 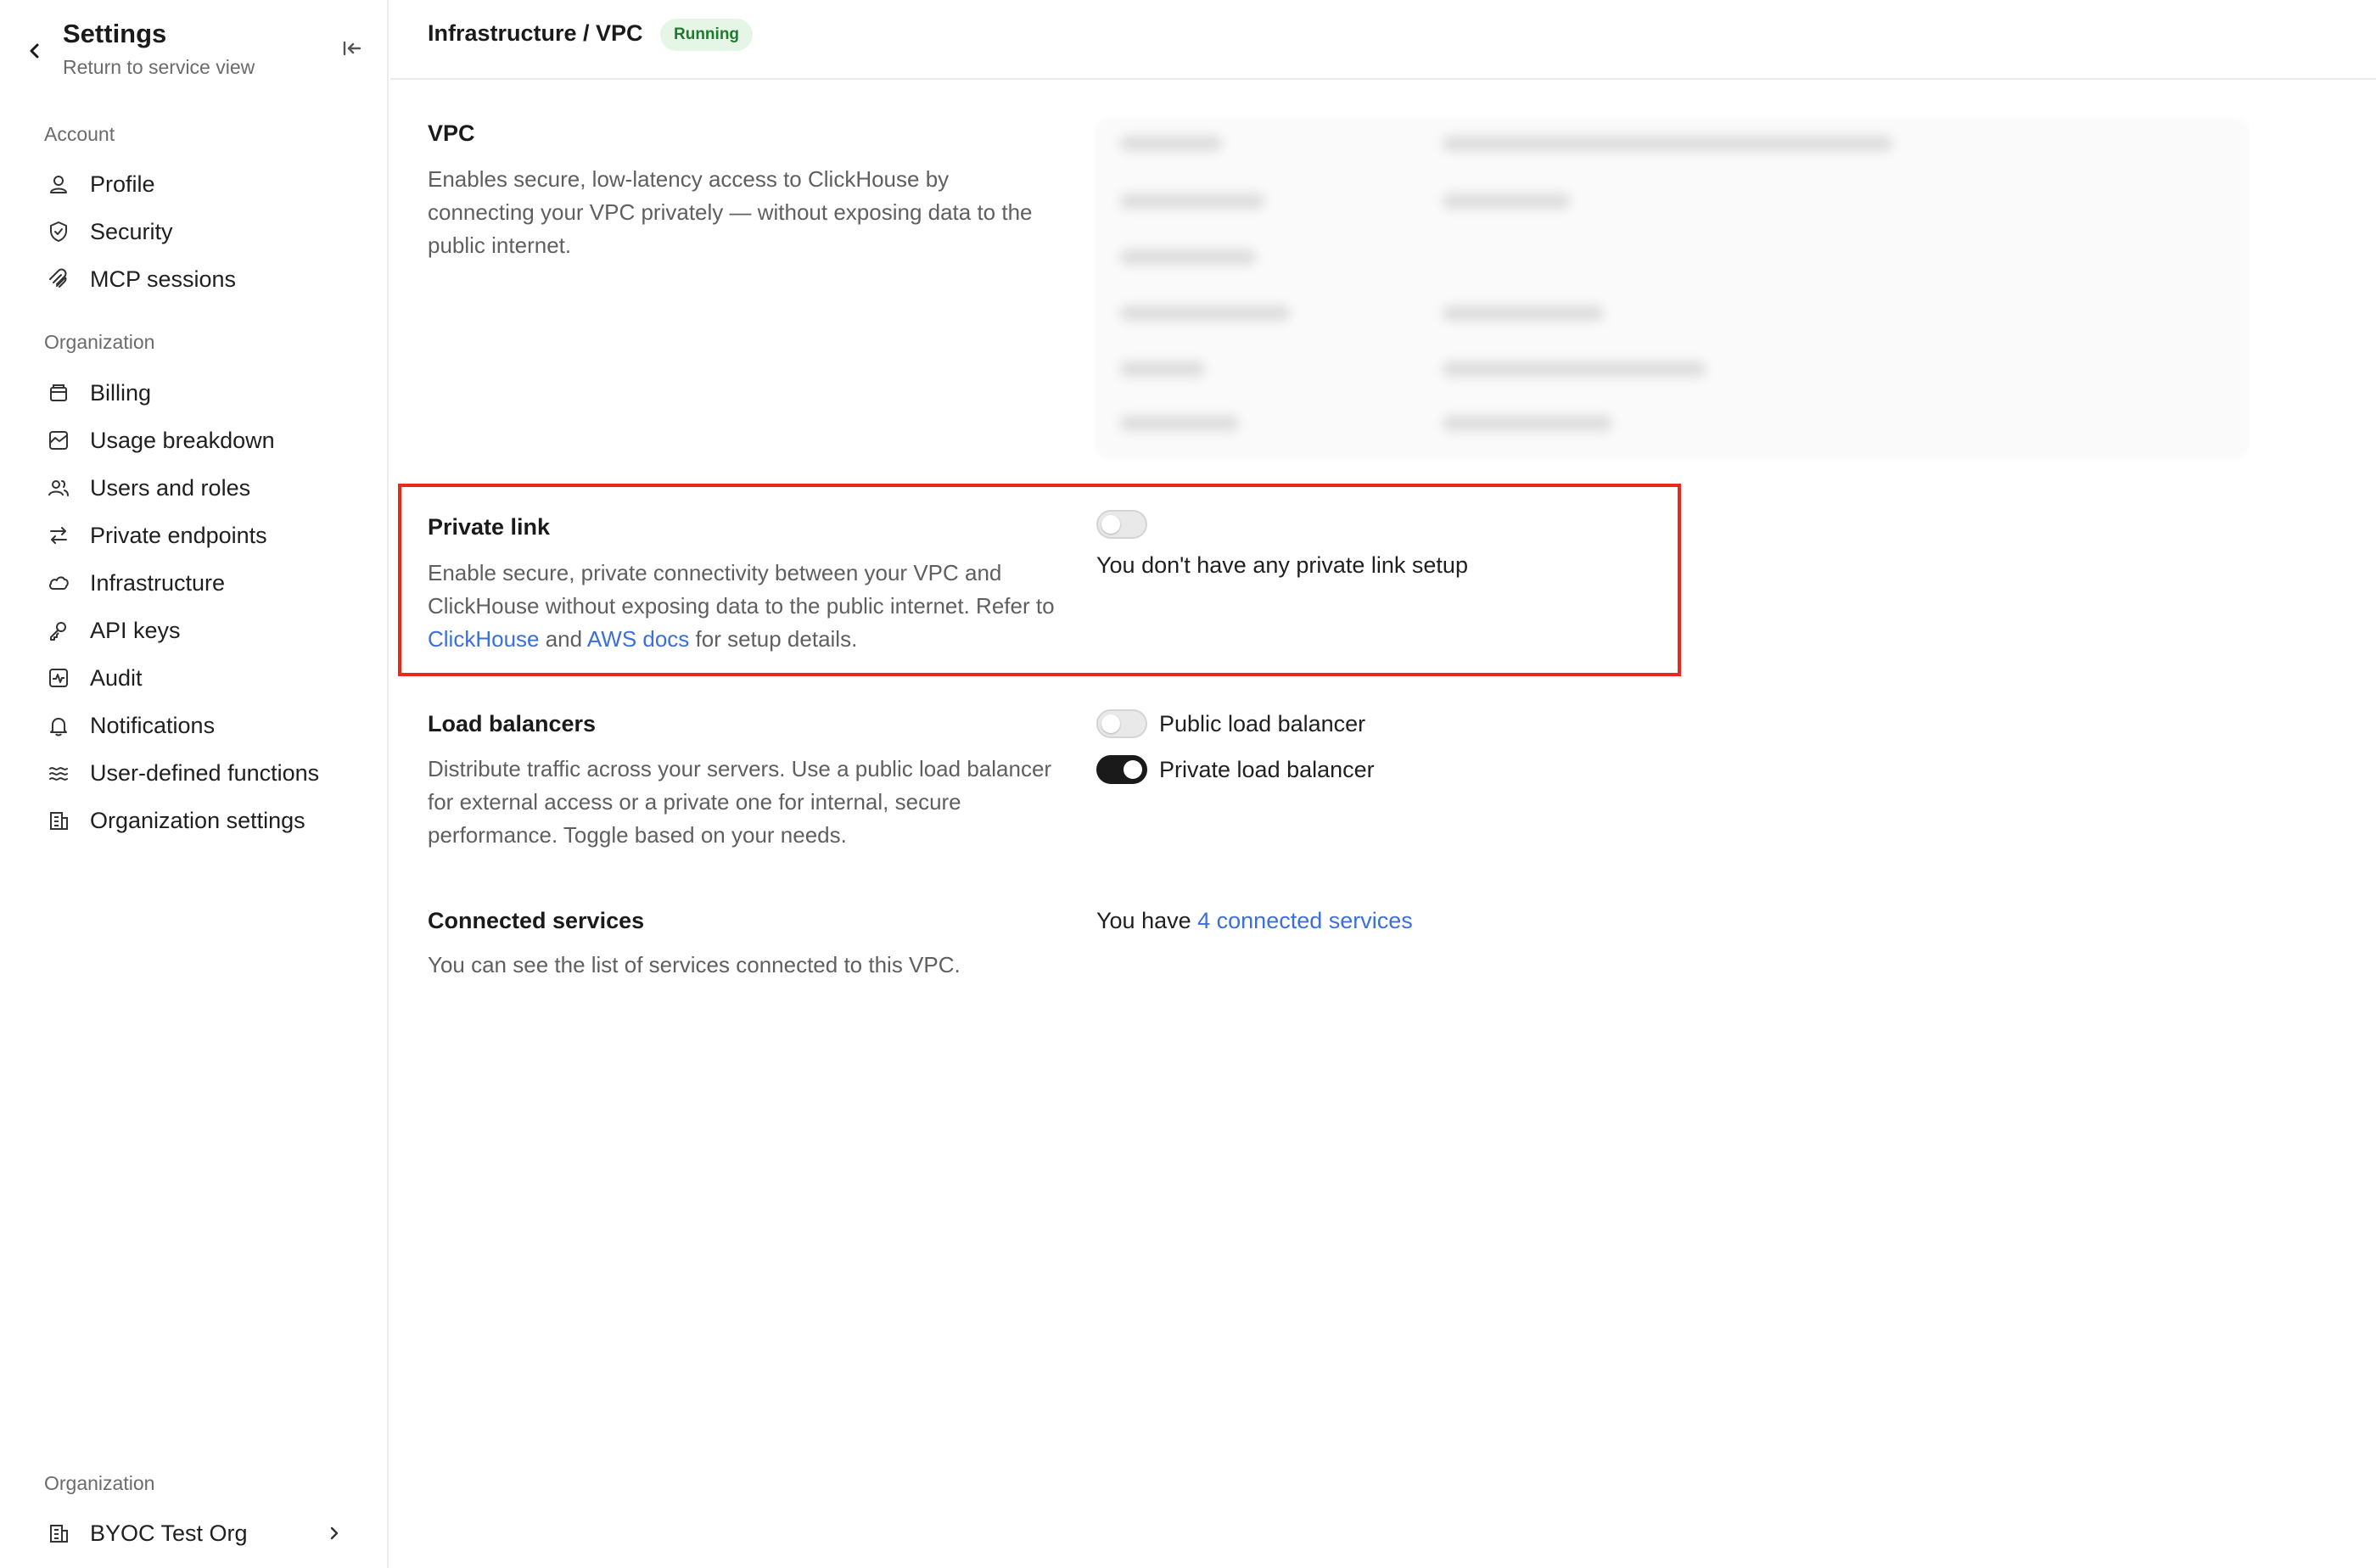 I want to click on connected-services-prefix: You have, so click(x=1147, y=920).